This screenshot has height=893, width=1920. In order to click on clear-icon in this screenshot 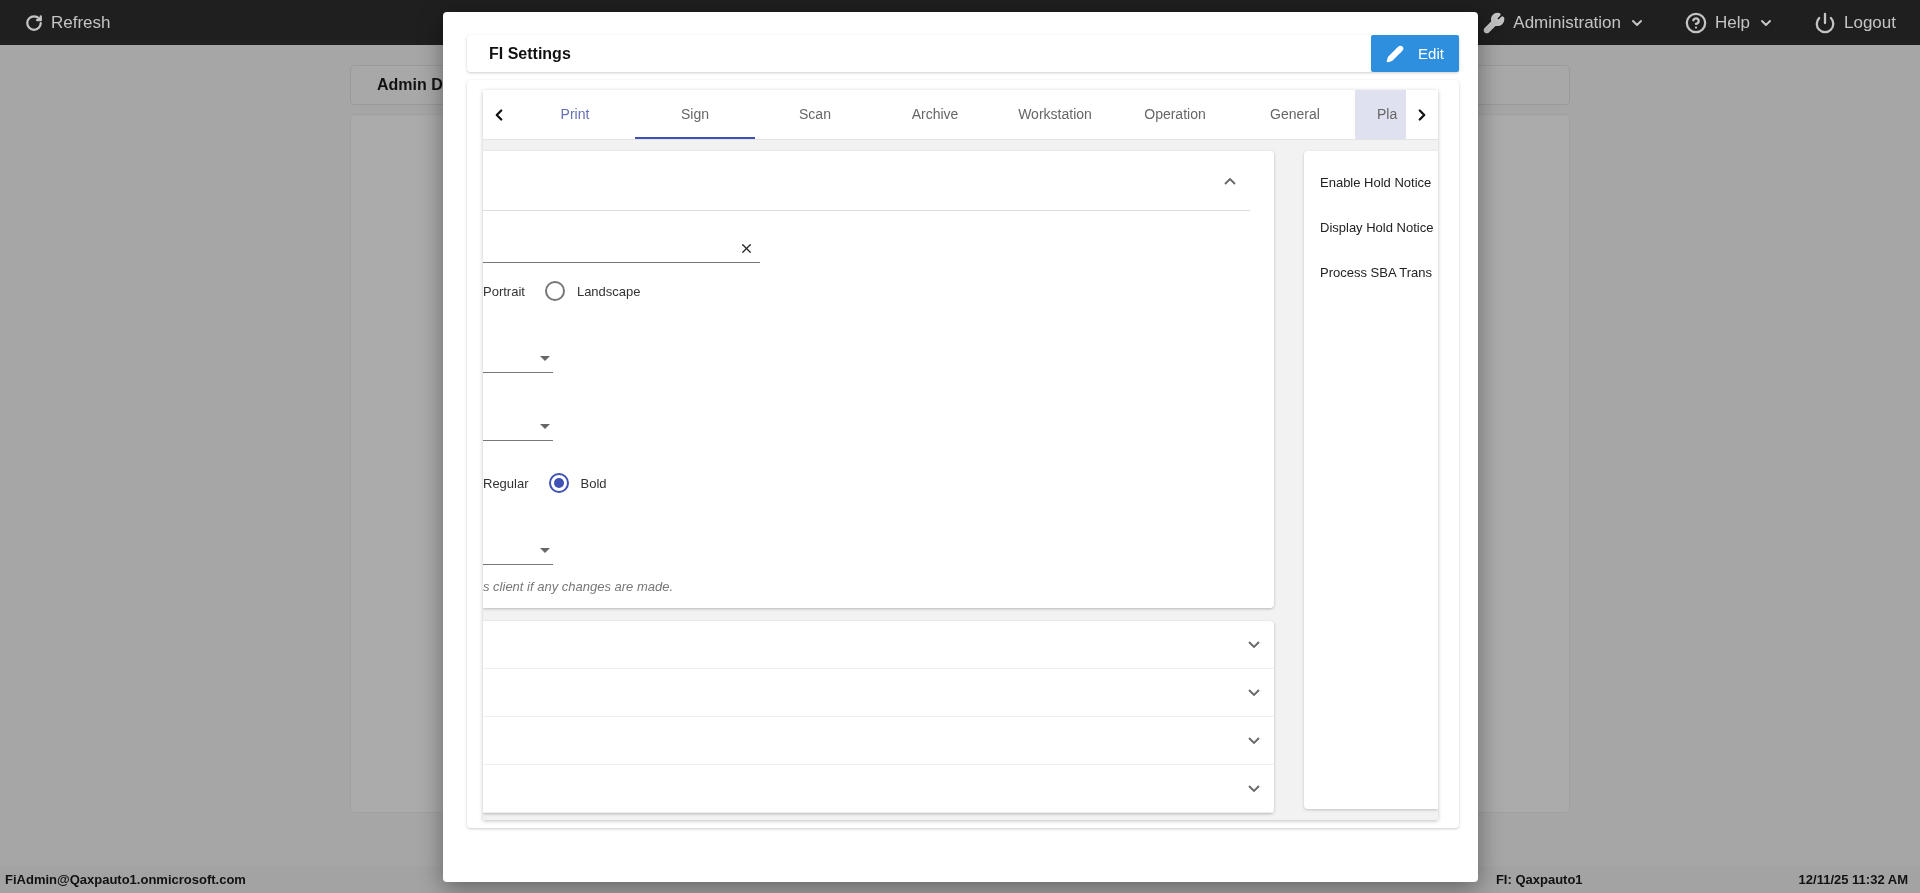, I will do `click(746, 248)`.